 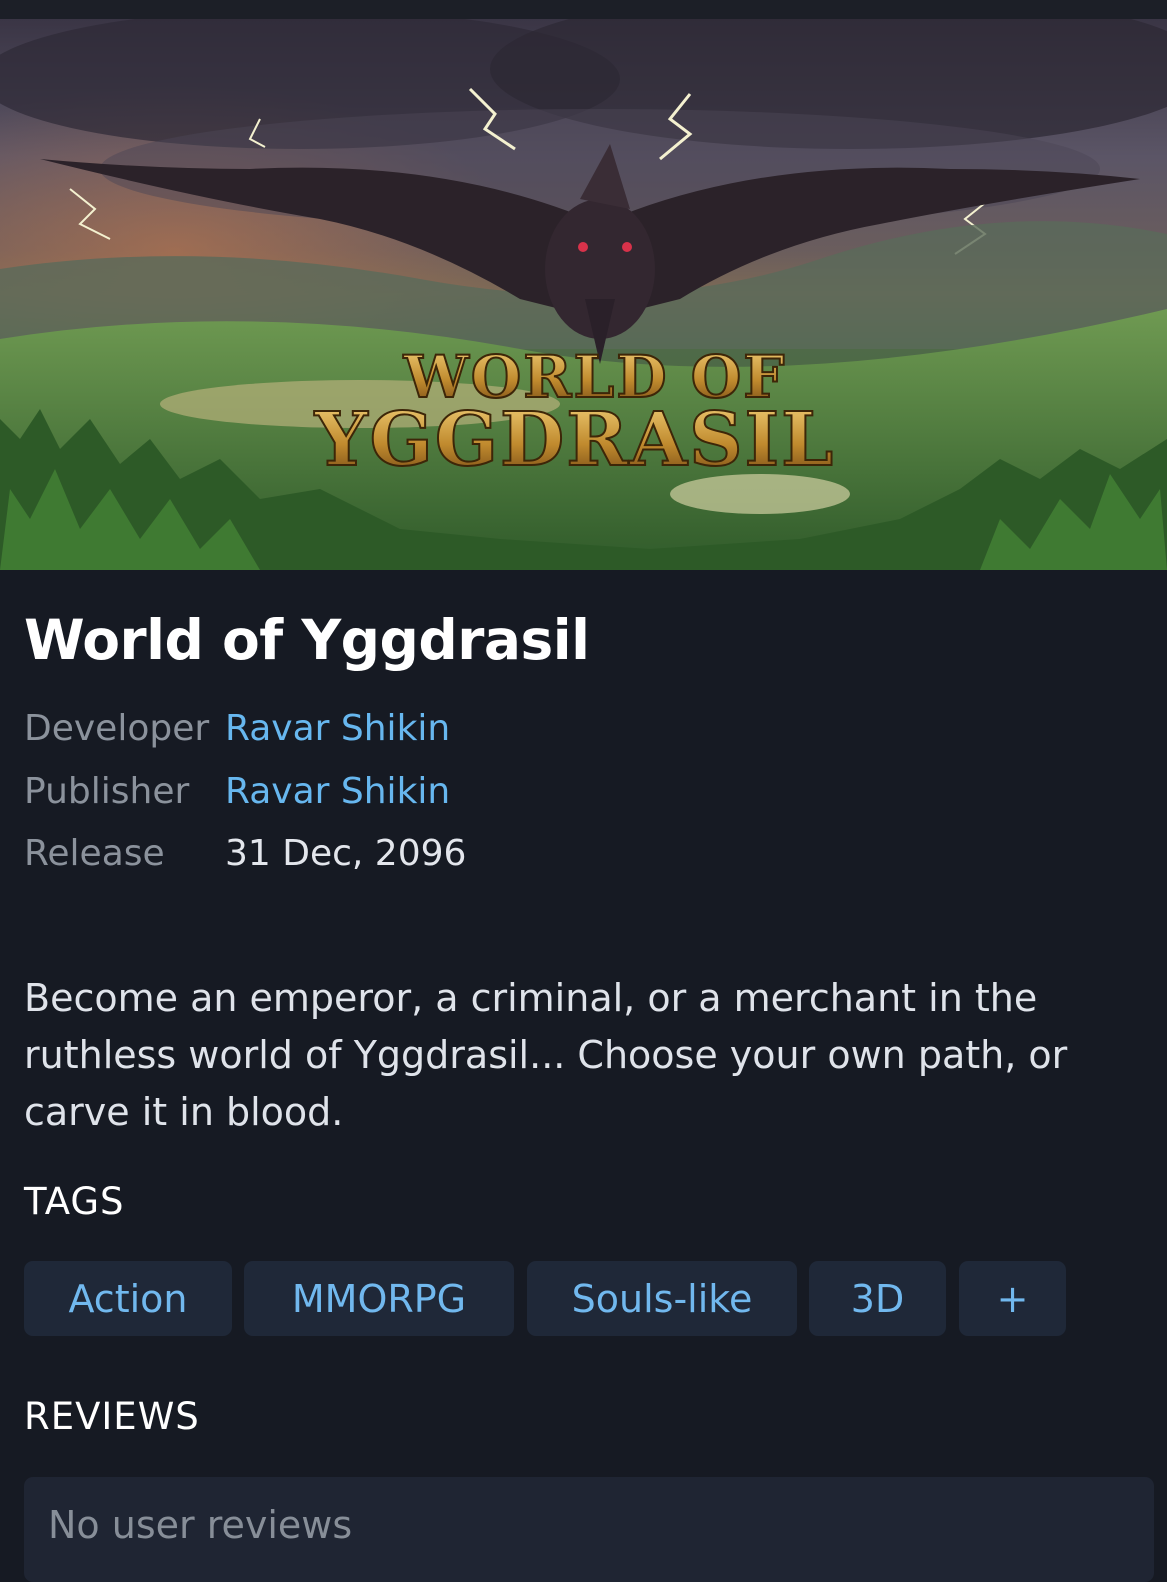 I want to click on publisher-label: Publisher, so click(x=107, y=791).